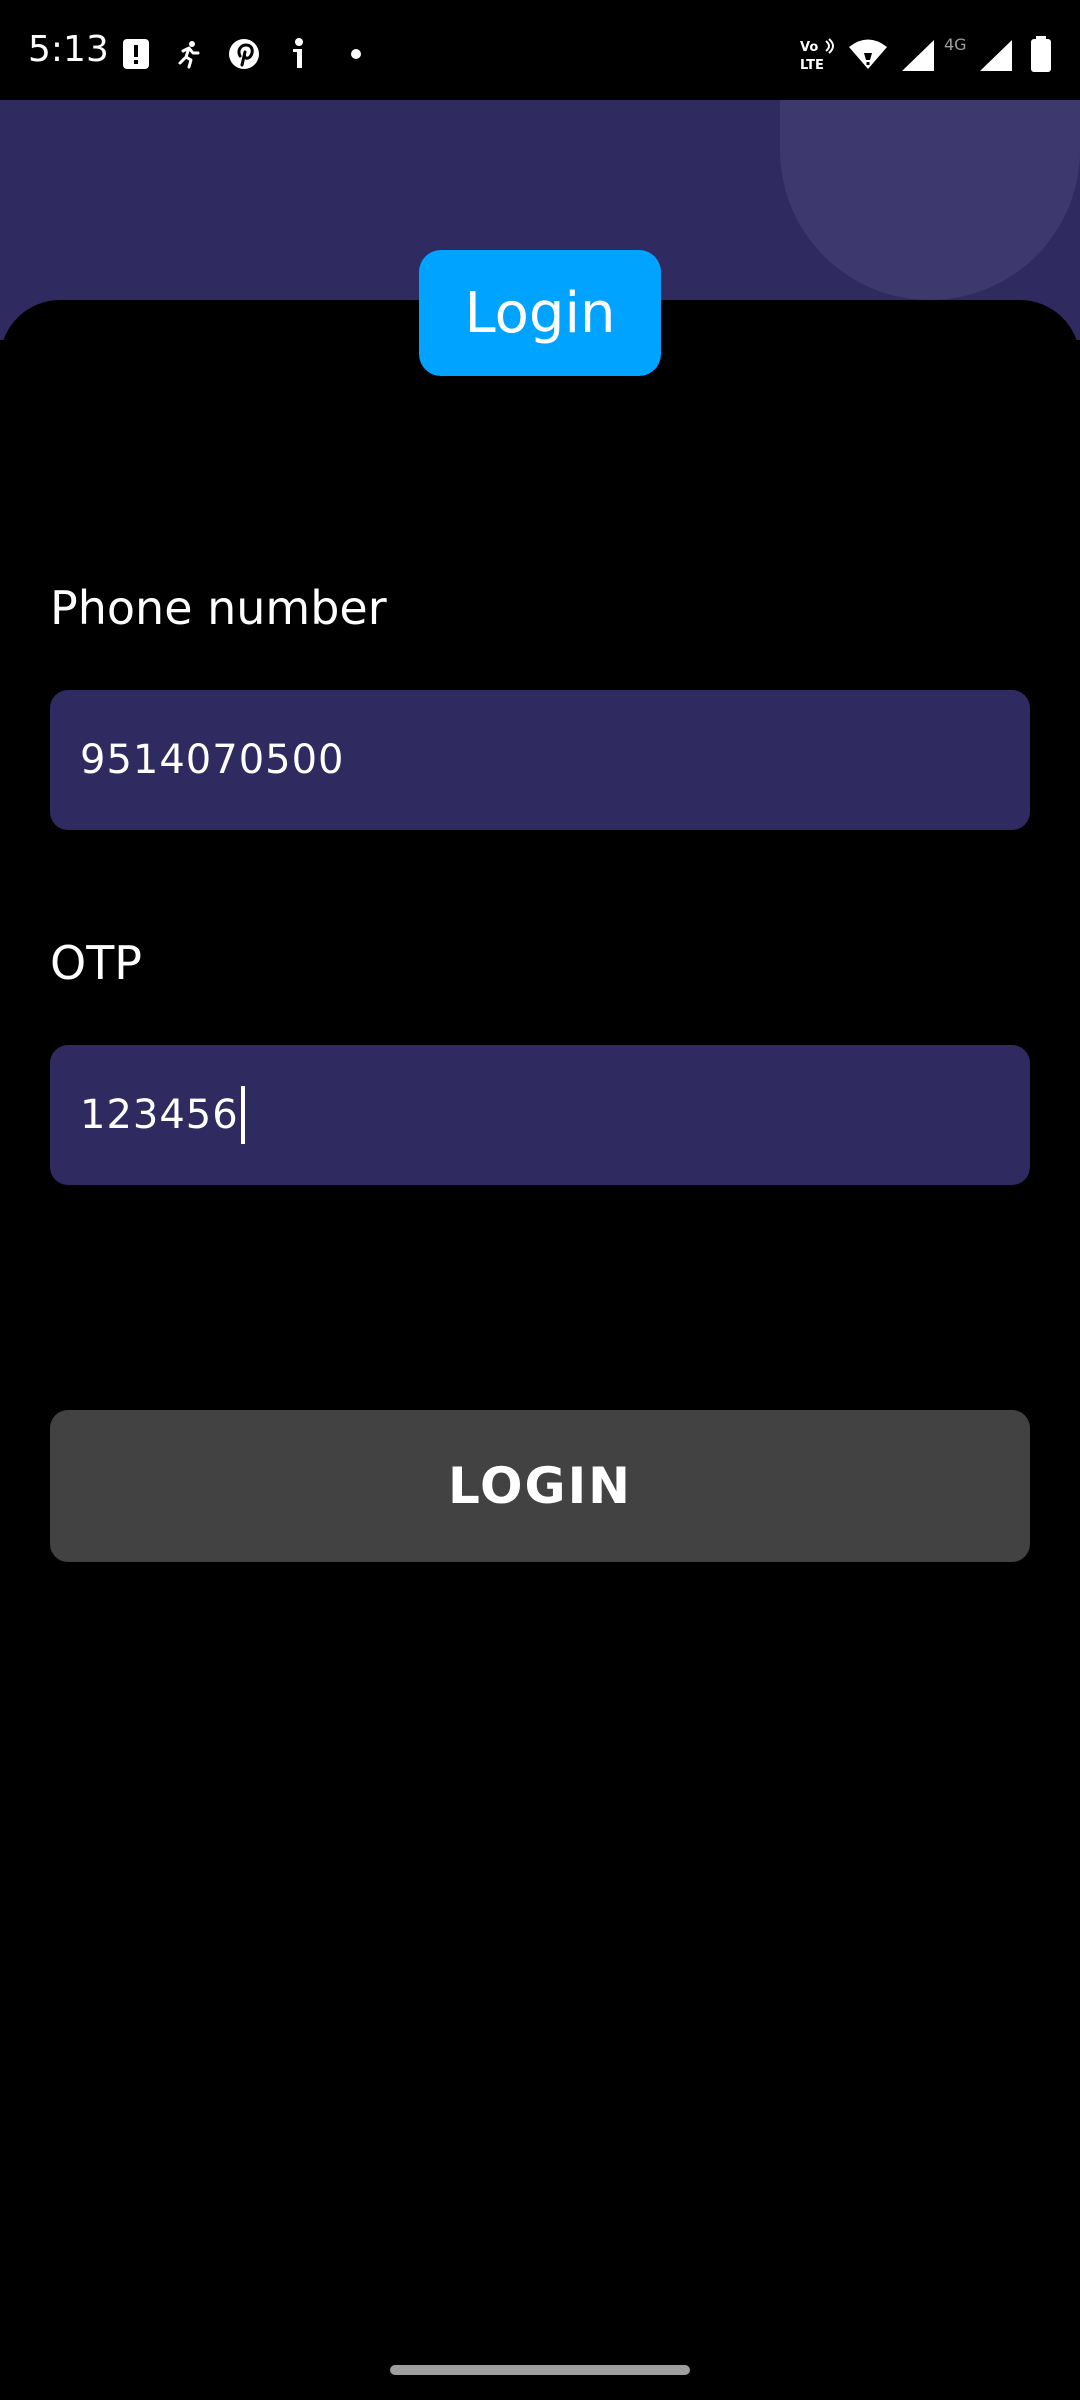 This screenshot has height=2400, width=1080. Describe the element at coordinates (540, 2370) in the screenshot. I see `gesture-navigation-bar` at that location.